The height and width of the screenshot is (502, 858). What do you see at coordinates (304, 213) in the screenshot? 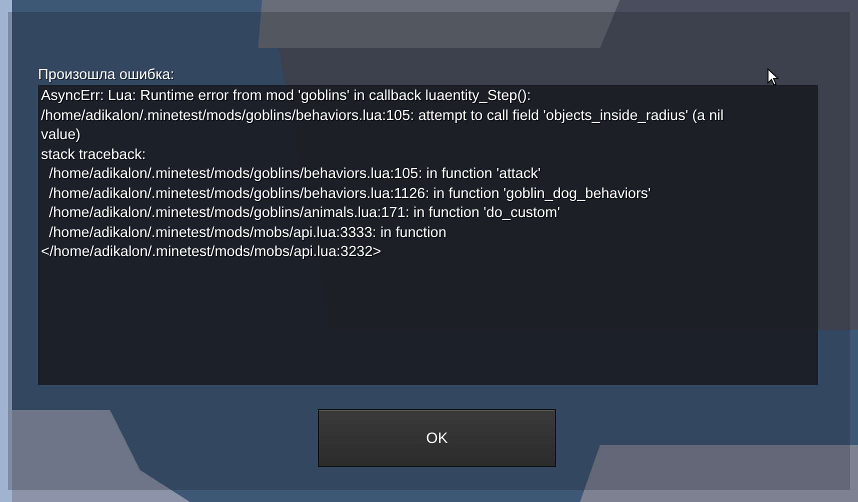
I see `error-text-line: /home/adikalon/.minetest/mods/goblins/animals.lua:171: in function 'do_custom'` at bounding box center [304, 213].